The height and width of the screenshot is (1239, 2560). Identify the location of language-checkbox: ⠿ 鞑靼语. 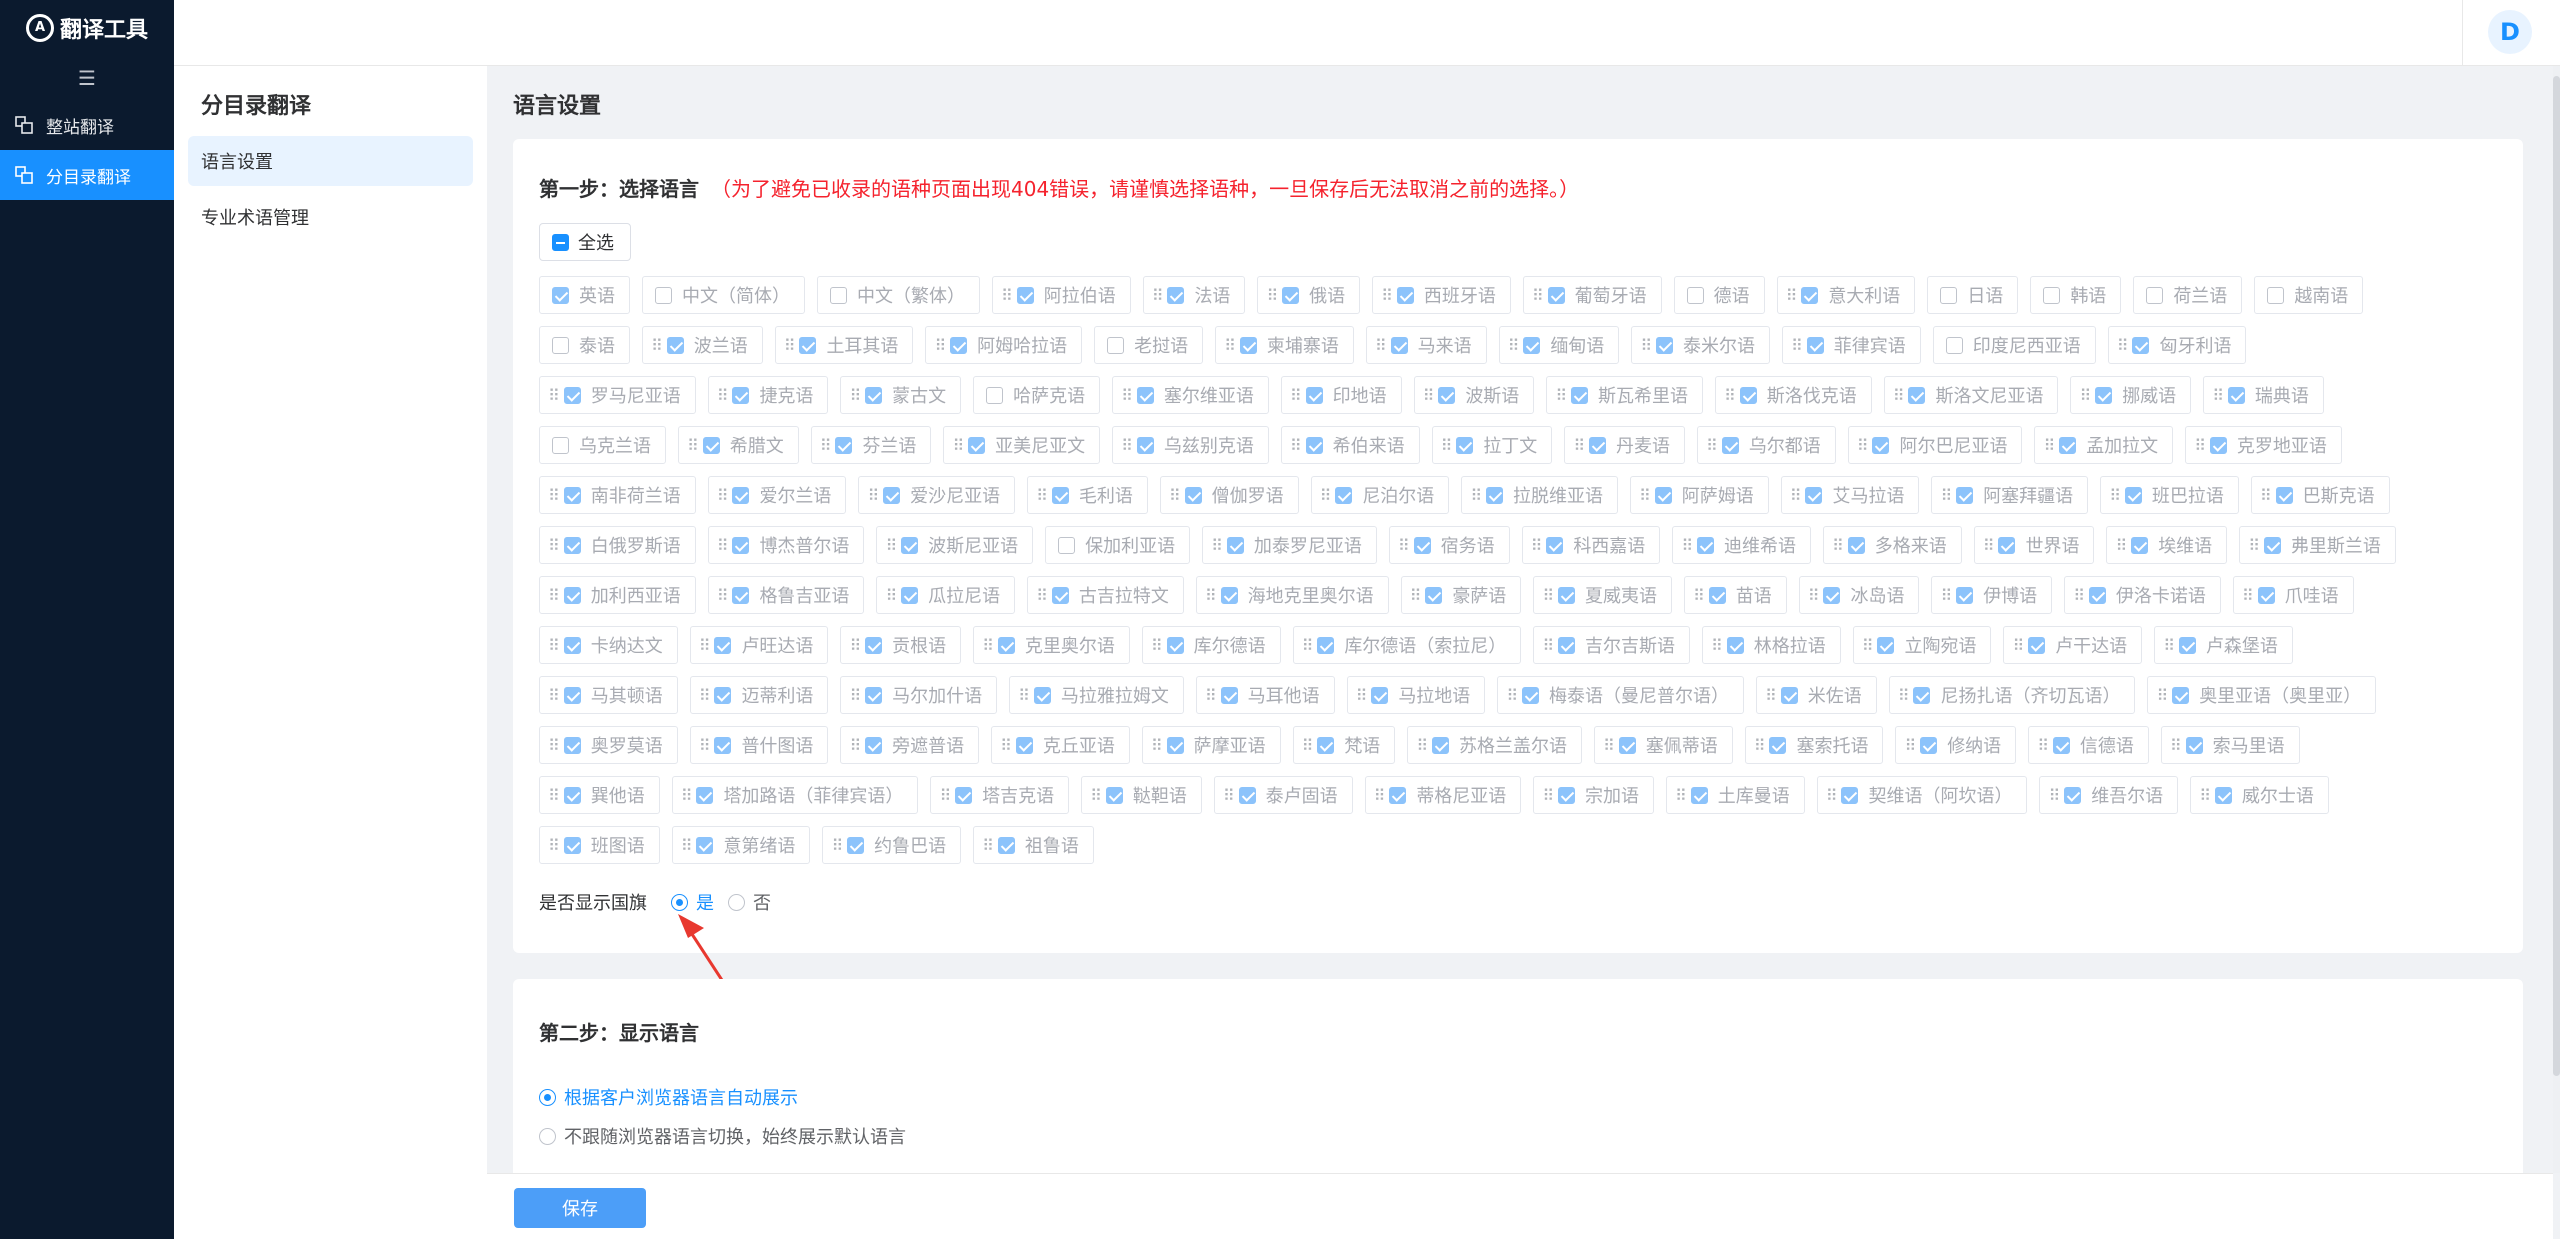
(1141, 795).